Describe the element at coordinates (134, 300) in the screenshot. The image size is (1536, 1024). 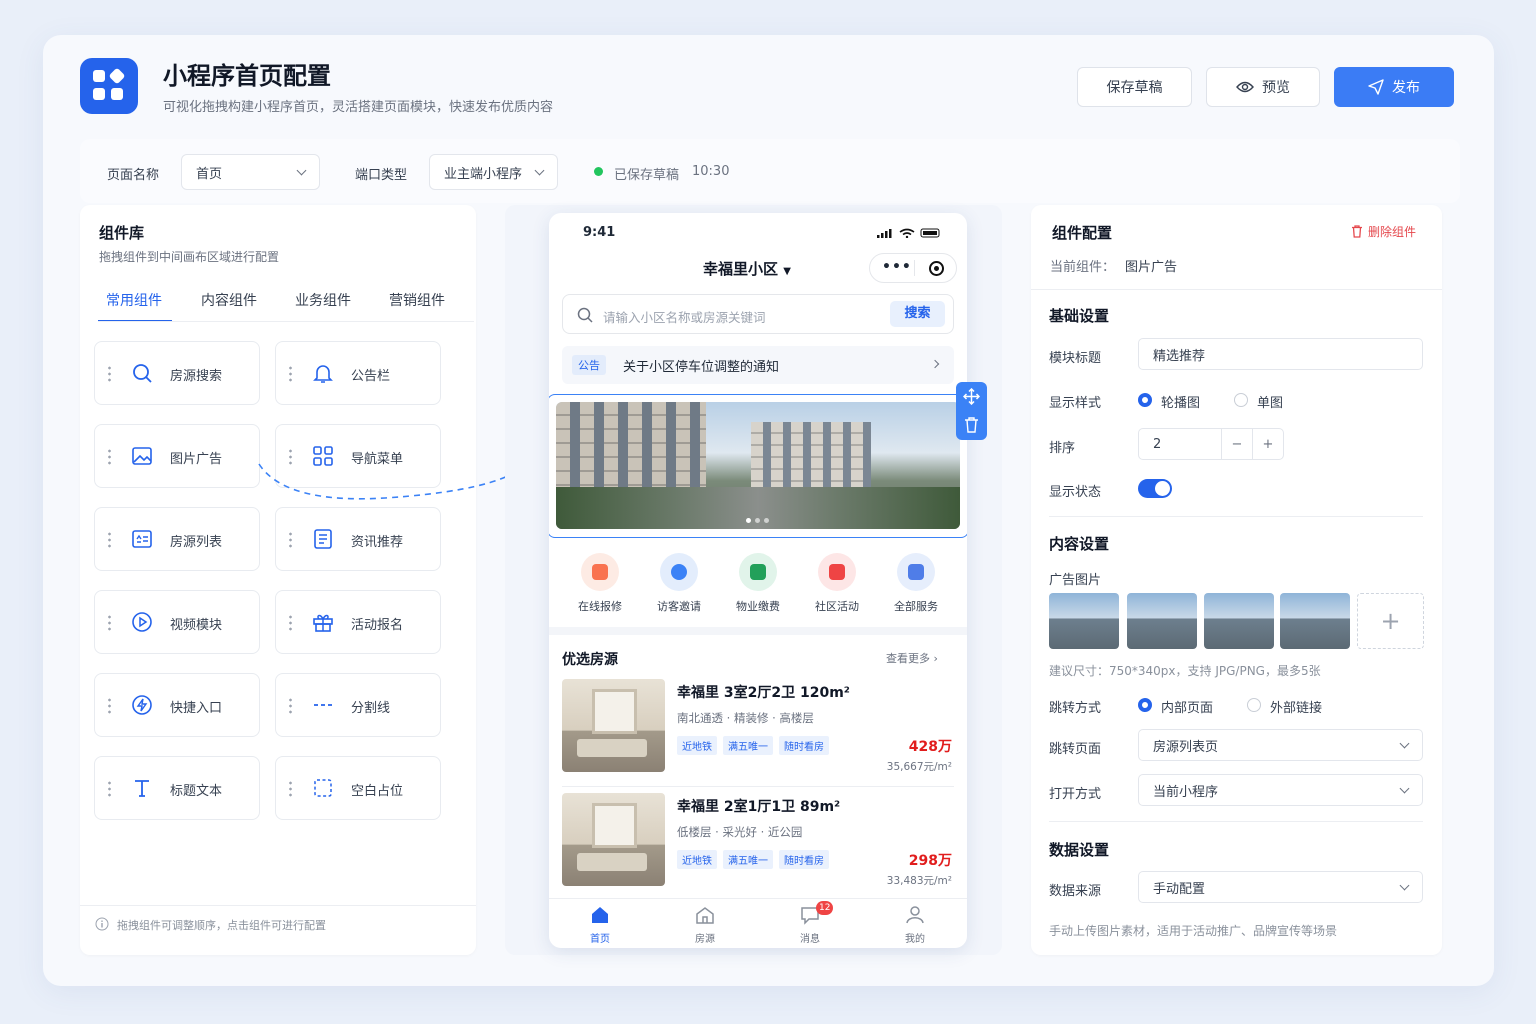
I see `tab-common: 常用组件` at that location.